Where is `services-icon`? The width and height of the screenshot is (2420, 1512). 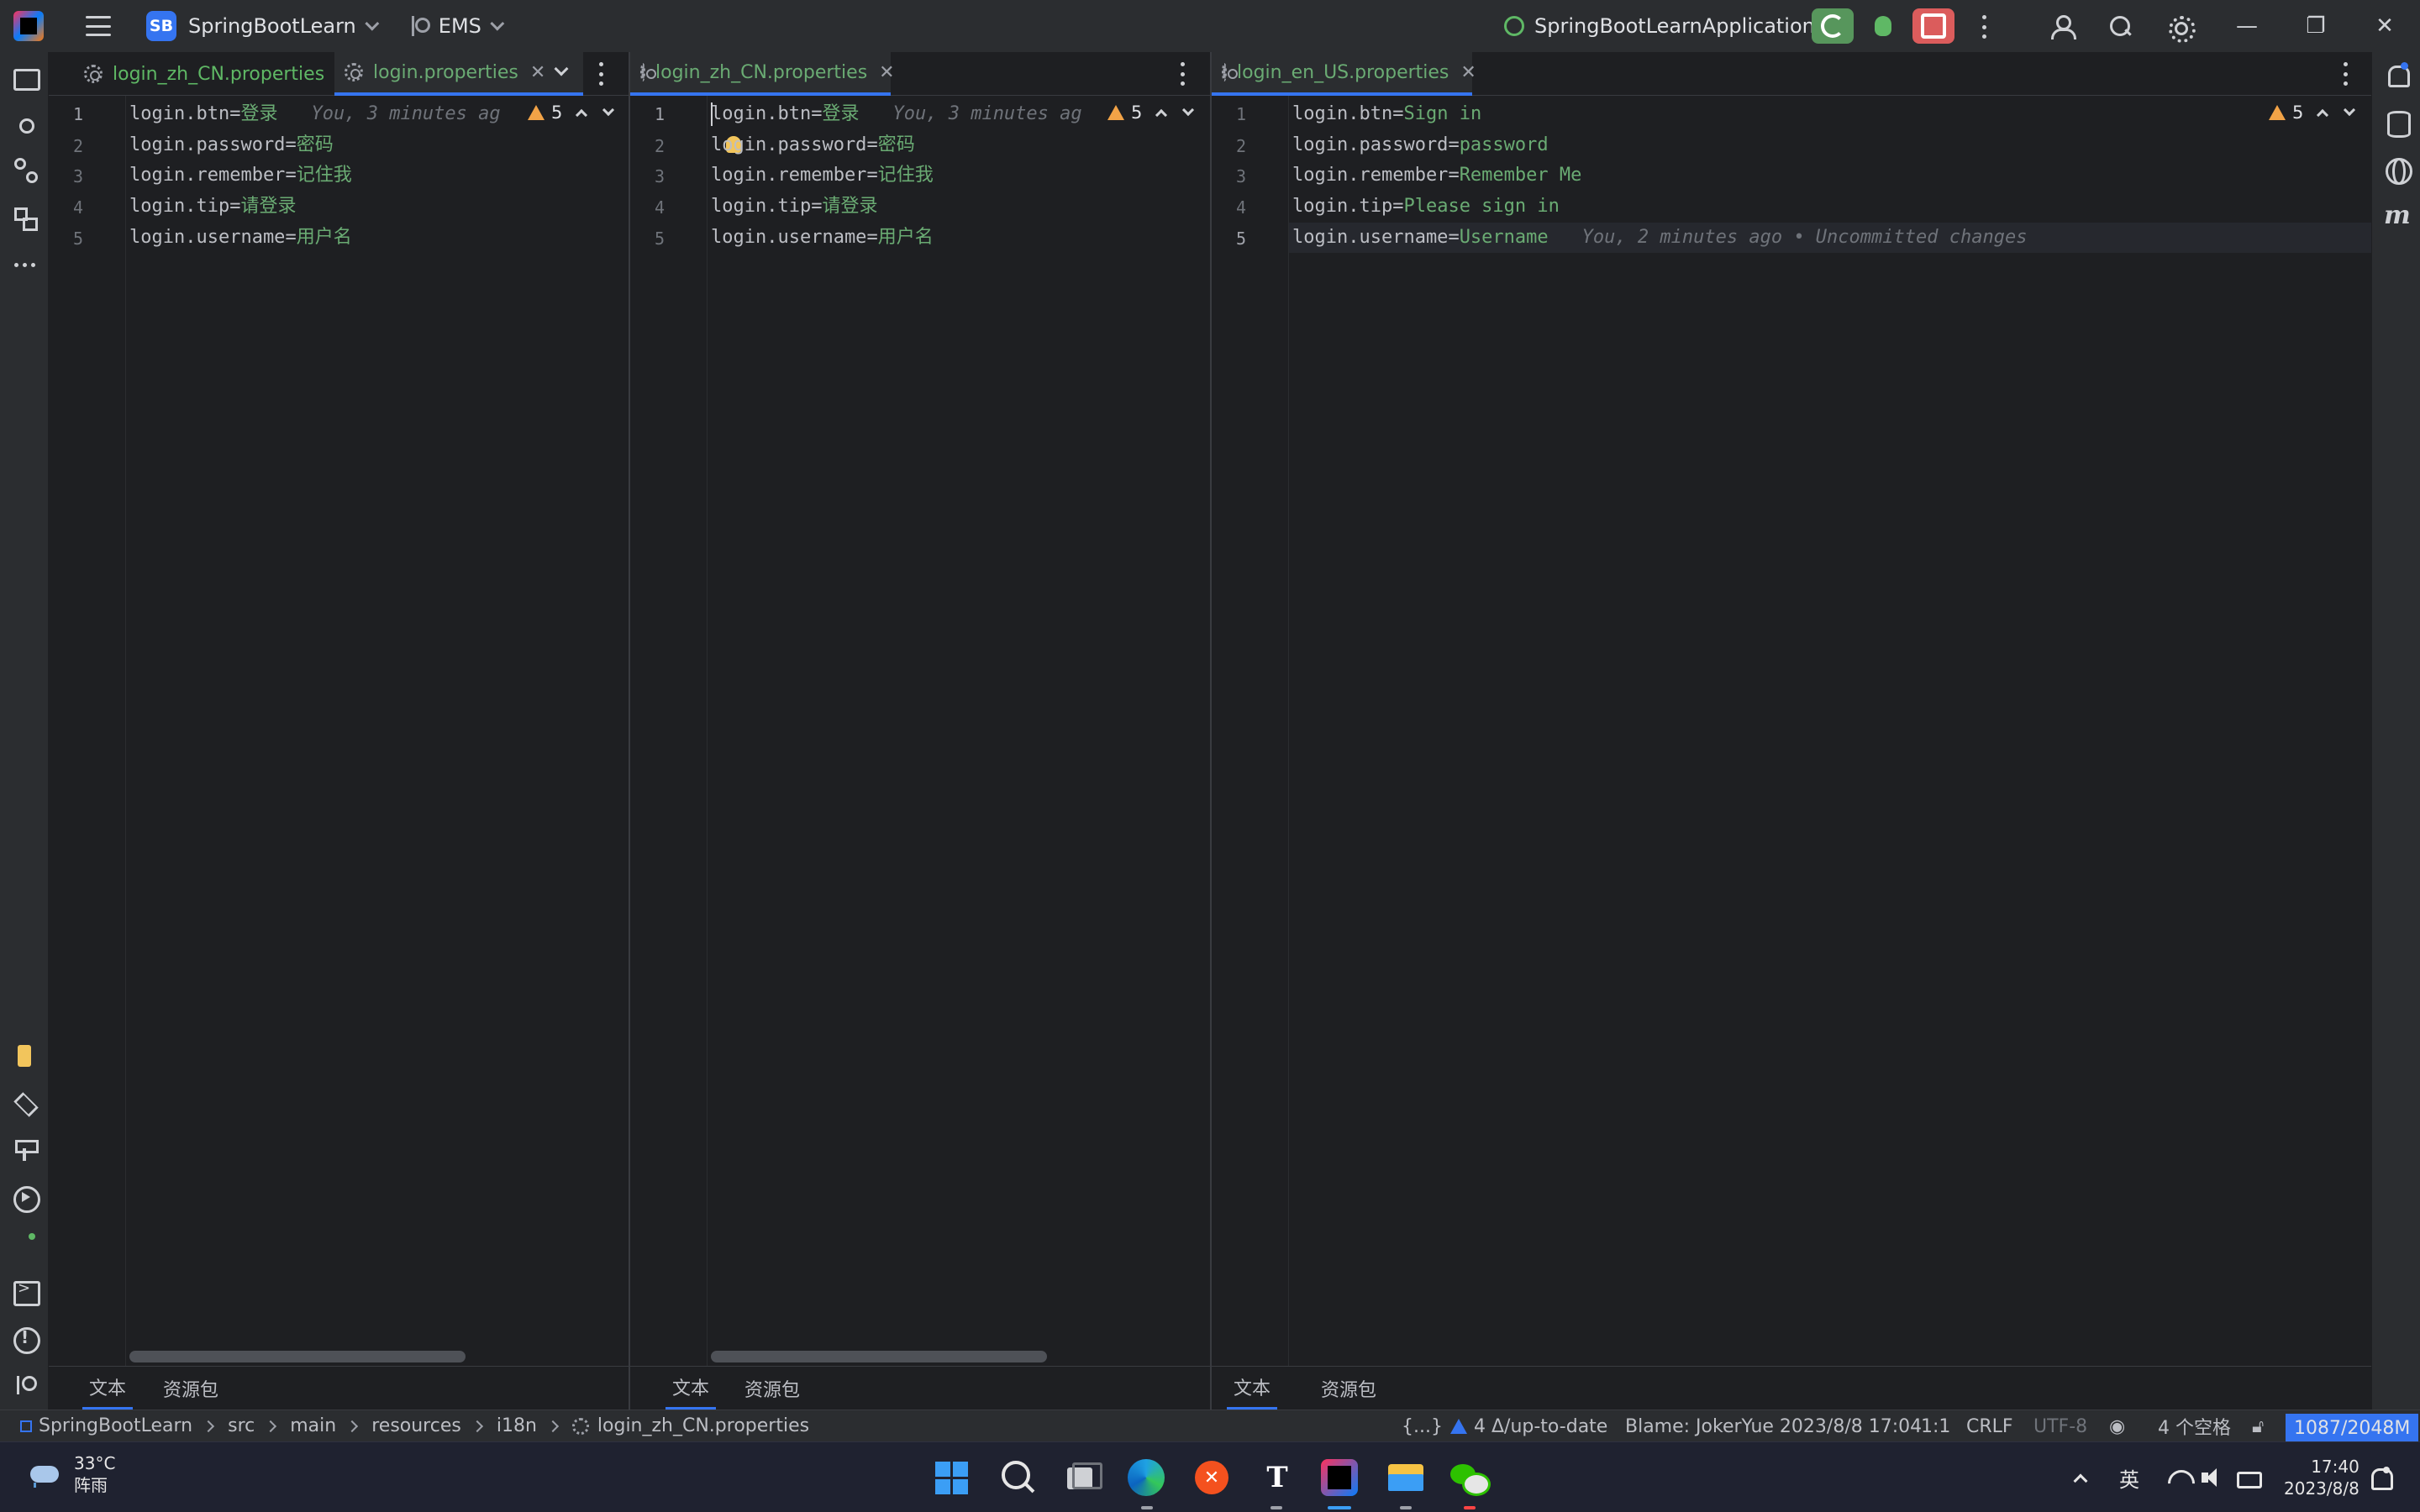
services-icon is located at coordinates (26, 1198).